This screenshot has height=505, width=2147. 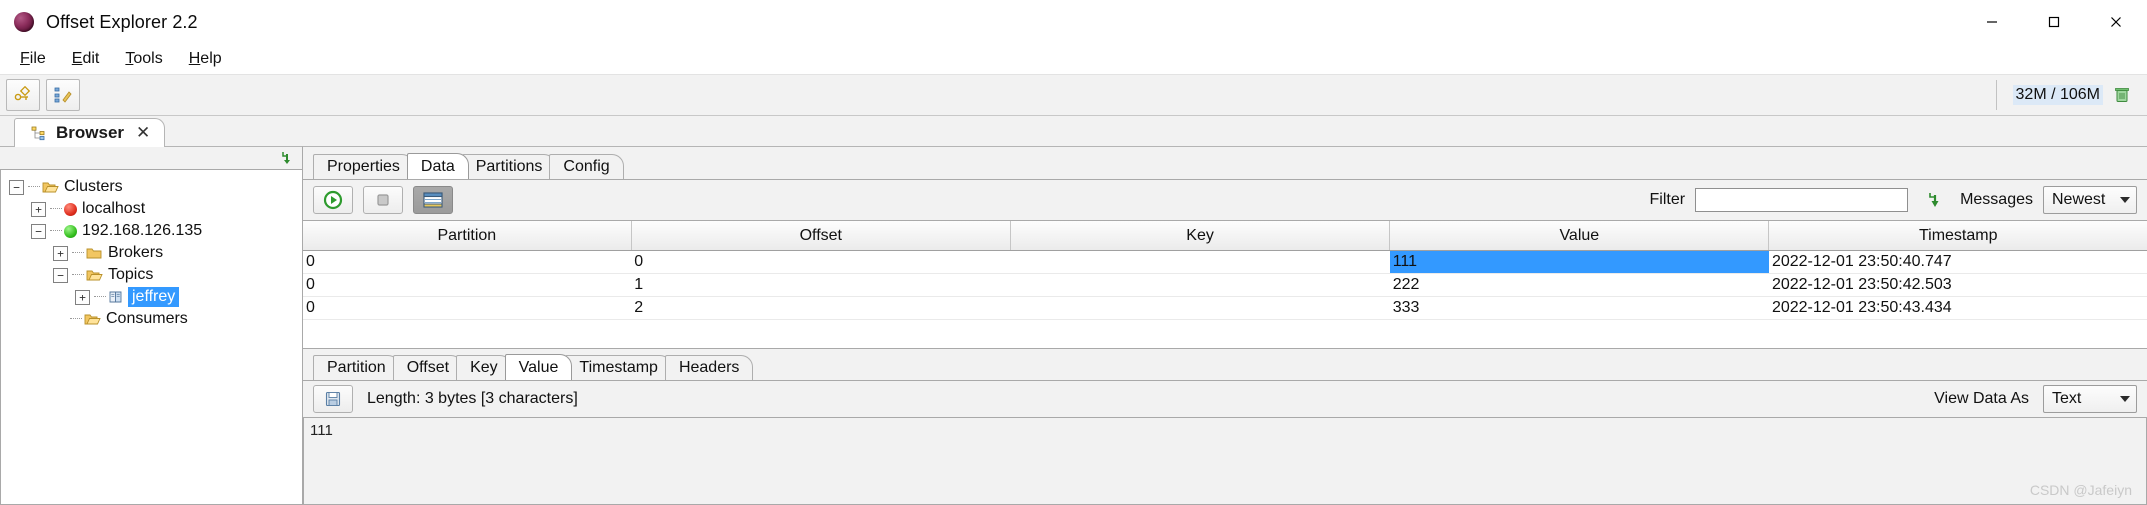 I want to click on column-header-key: Key, so click(x=1200, y=236).